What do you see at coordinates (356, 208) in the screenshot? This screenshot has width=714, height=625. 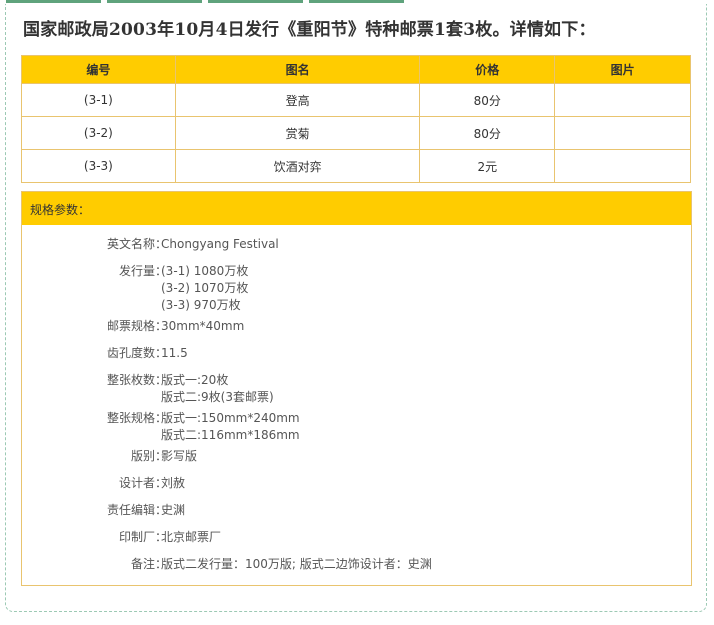 I see `spec-panel-title: 规格参数：` at bounding box center [356, 208].